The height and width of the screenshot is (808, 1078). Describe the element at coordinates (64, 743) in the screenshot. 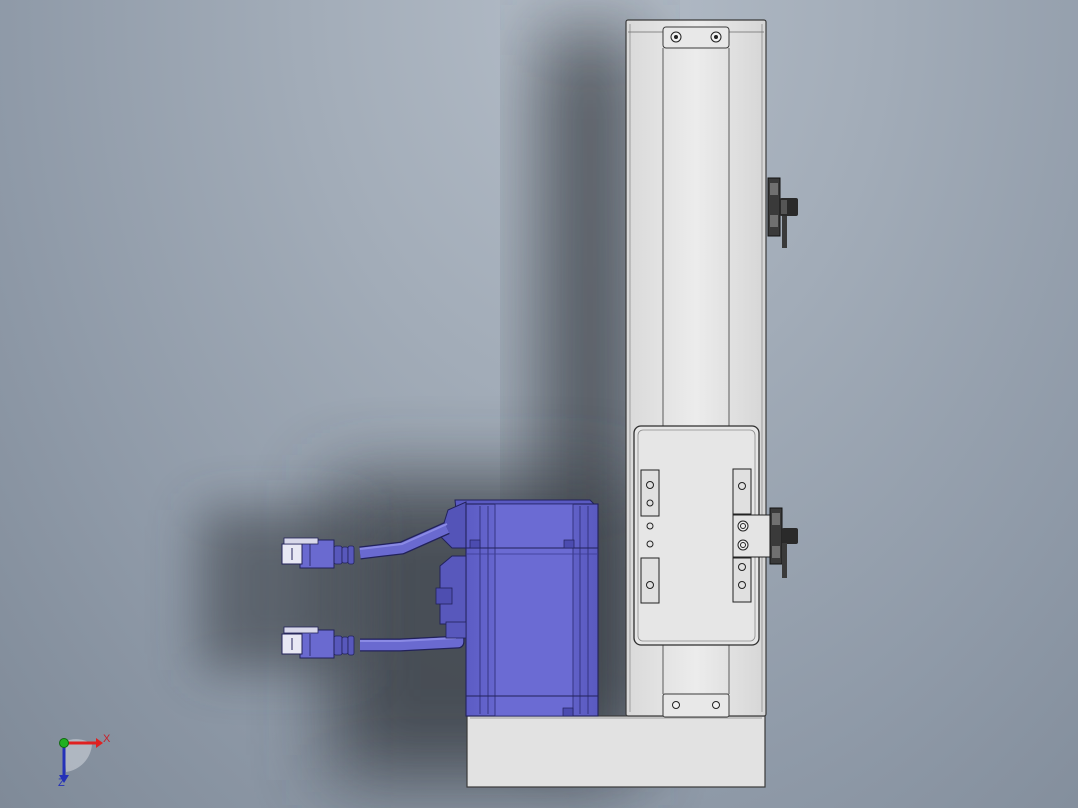

I see `y-axis-dot-icon` at that location.